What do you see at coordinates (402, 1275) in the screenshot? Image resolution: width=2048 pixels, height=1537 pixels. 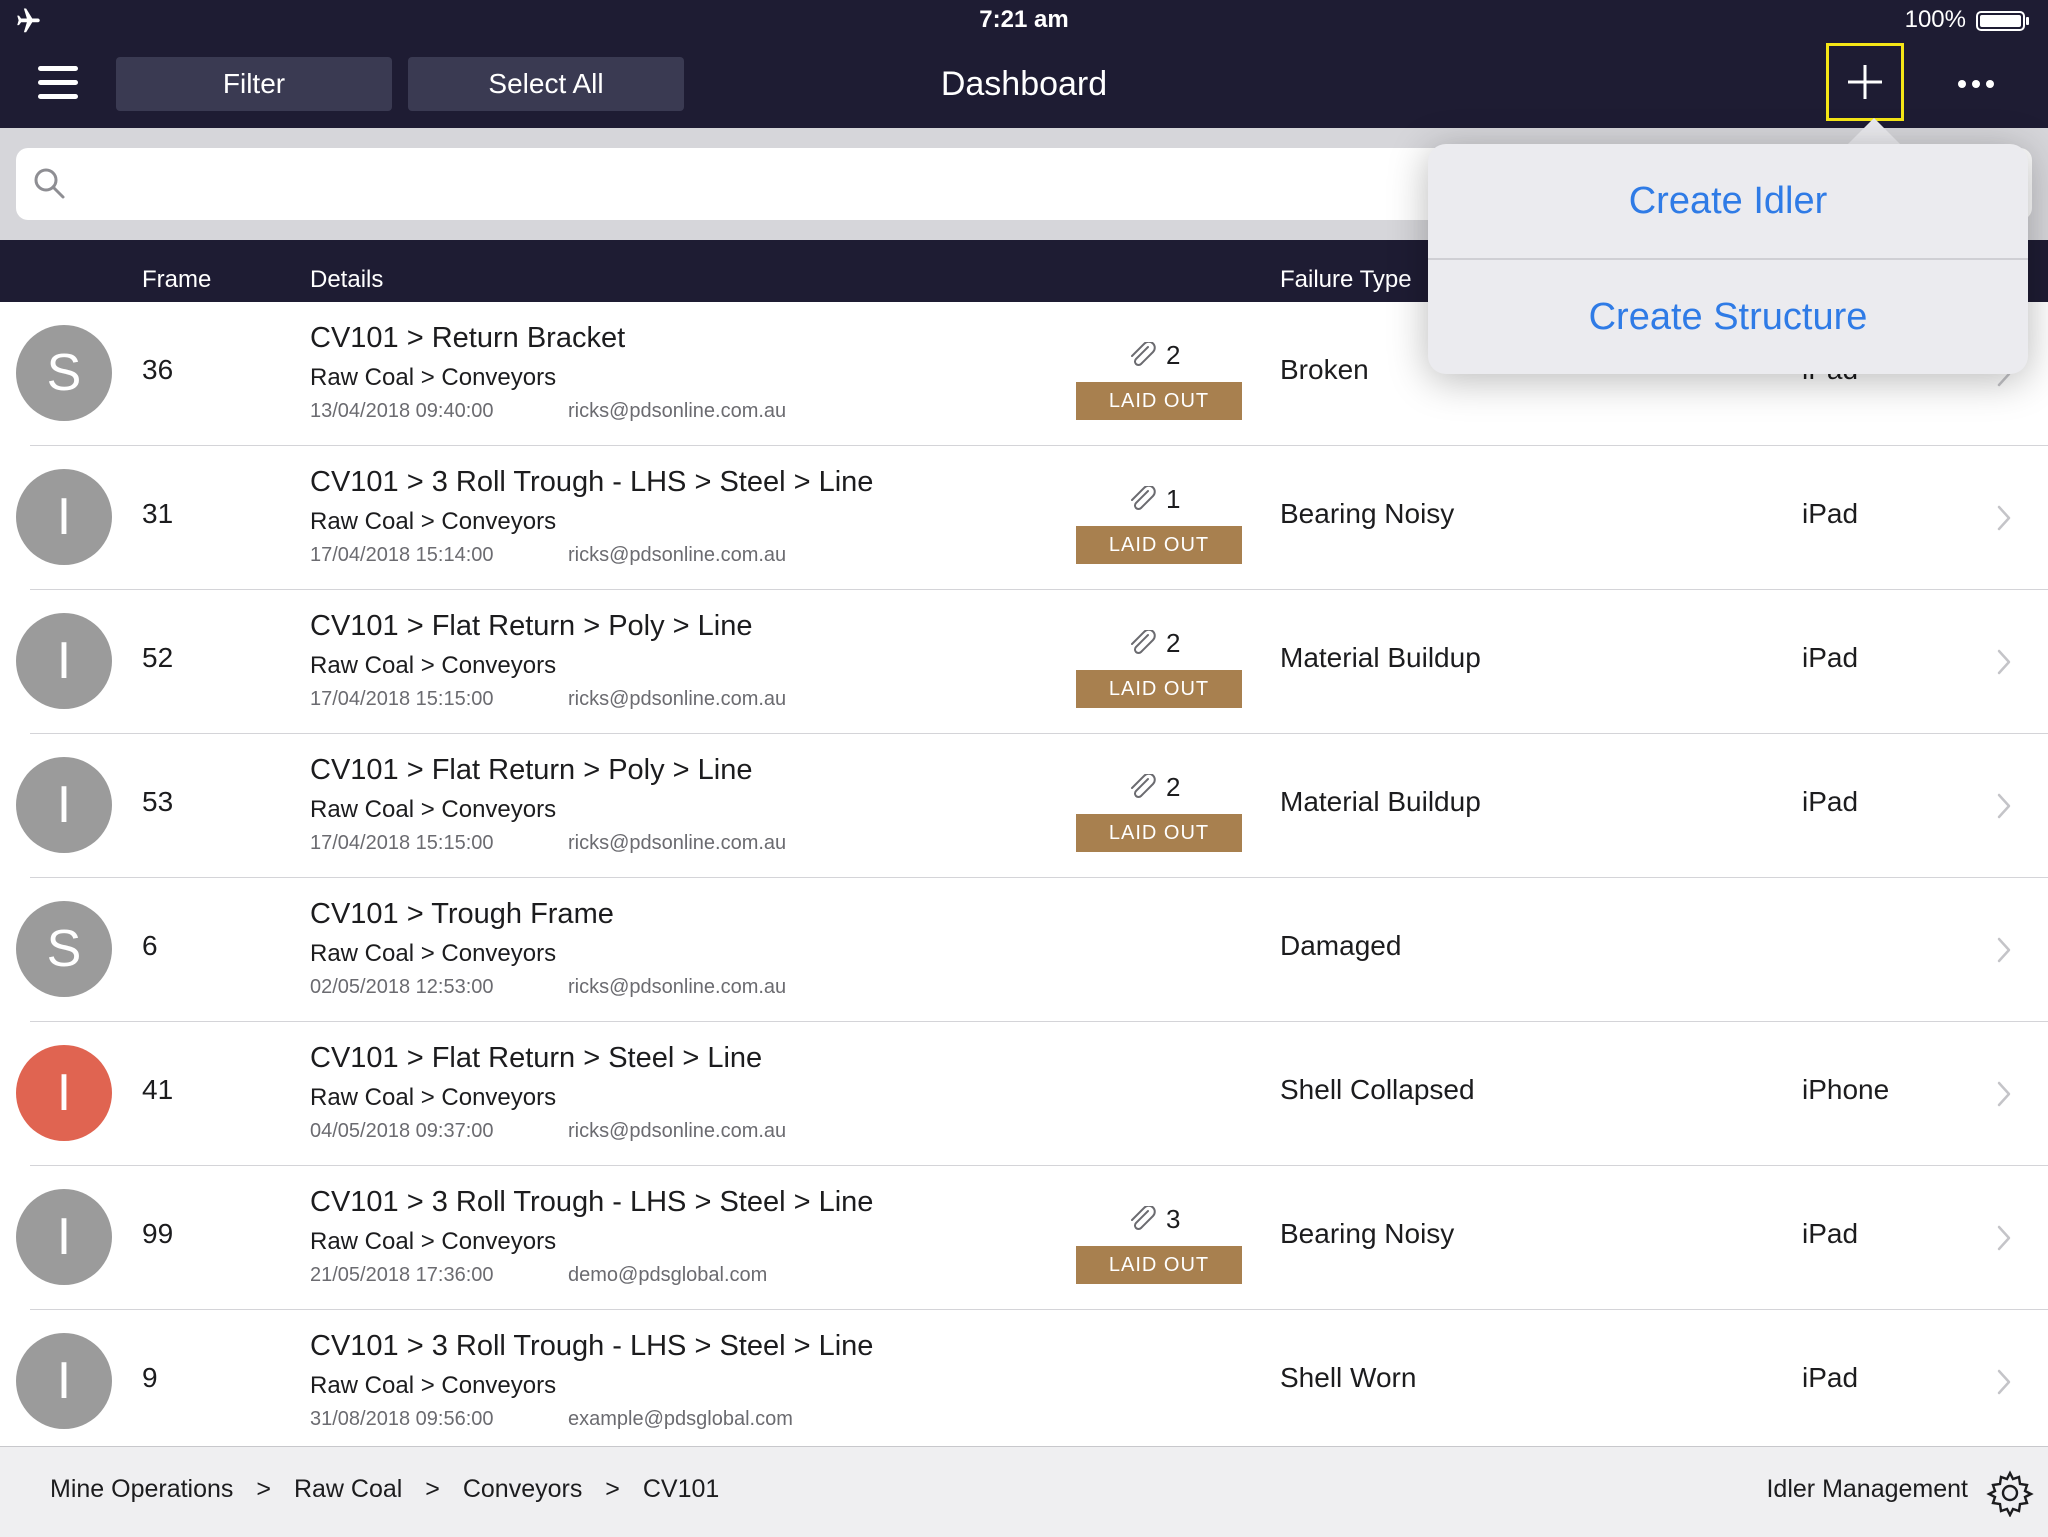 I see `row-timestamp: 21/05/2018 17:36:00` at bounding box center [402, 1275].